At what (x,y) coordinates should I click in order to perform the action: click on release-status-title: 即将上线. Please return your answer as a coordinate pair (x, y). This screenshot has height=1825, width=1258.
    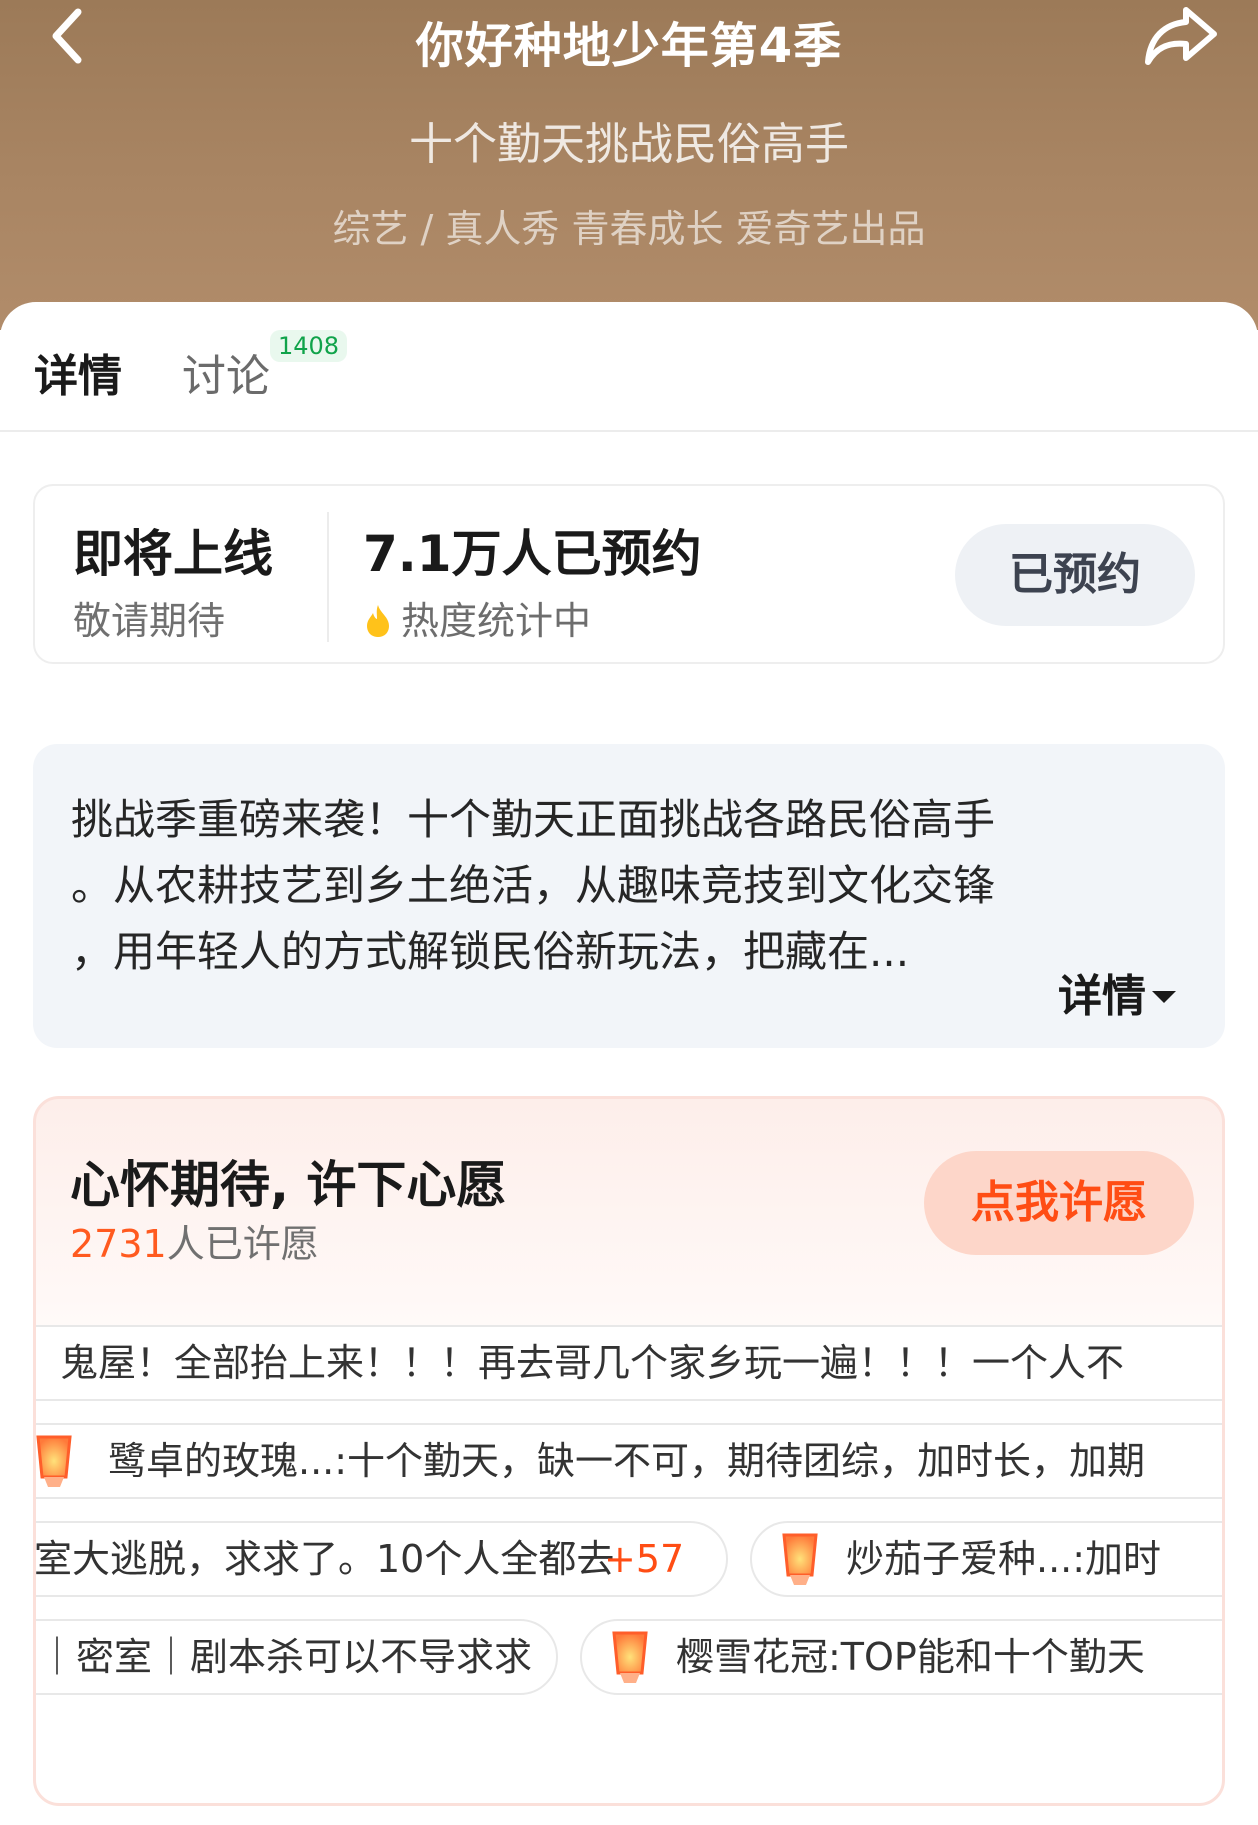
    Looking at the image, I should click on (173, 554).